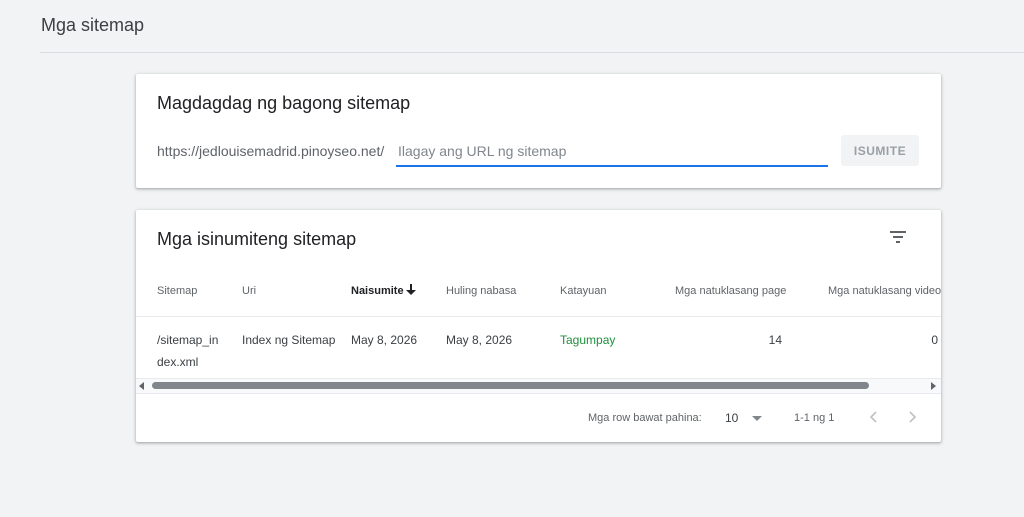  I want to click on column-header-discovered-videos: Mga natuklasang video, so click(884, 291).